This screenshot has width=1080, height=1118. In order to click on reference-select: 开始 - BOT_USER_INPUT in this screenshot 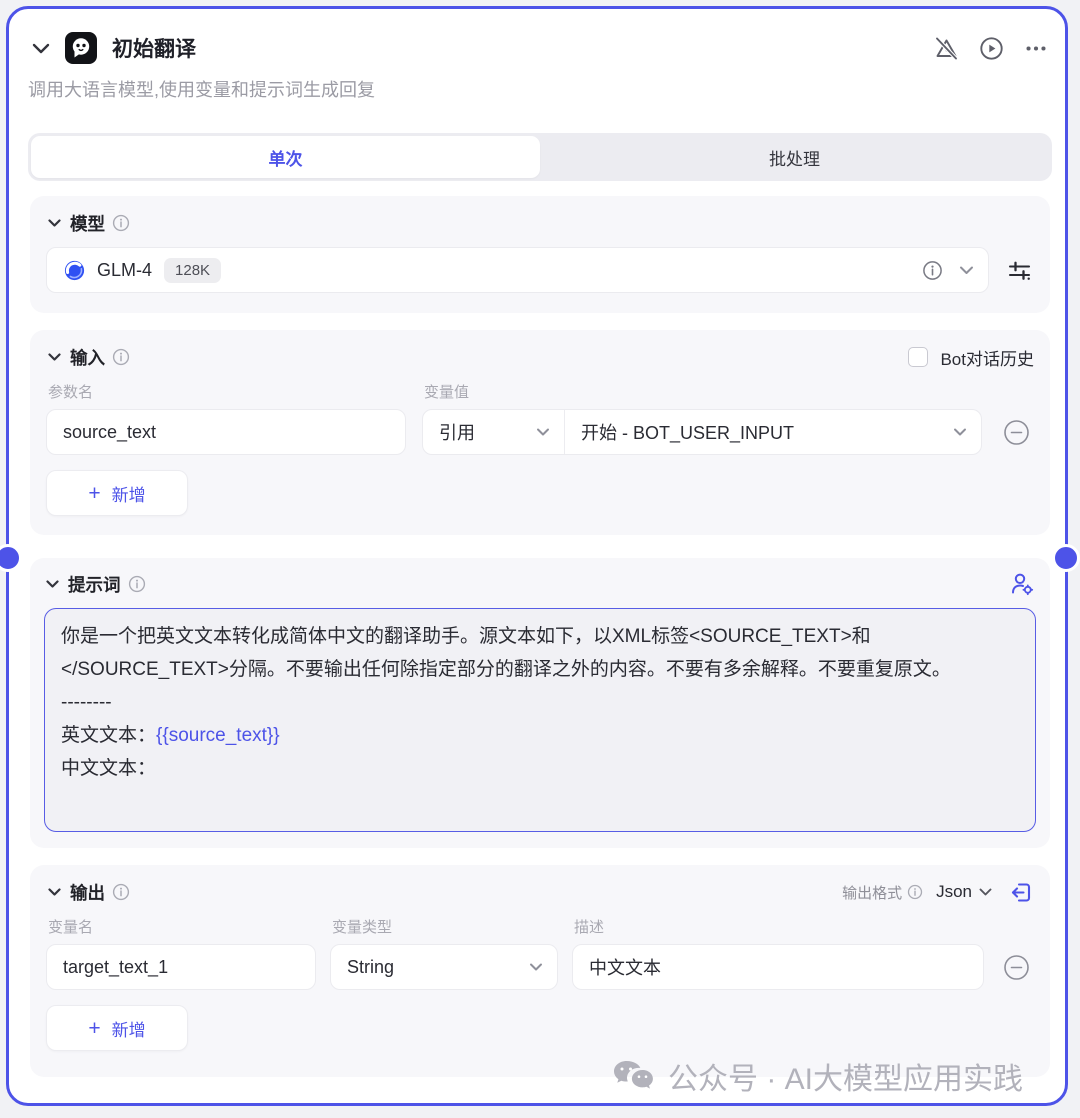, I will do `click(773, 432)`.